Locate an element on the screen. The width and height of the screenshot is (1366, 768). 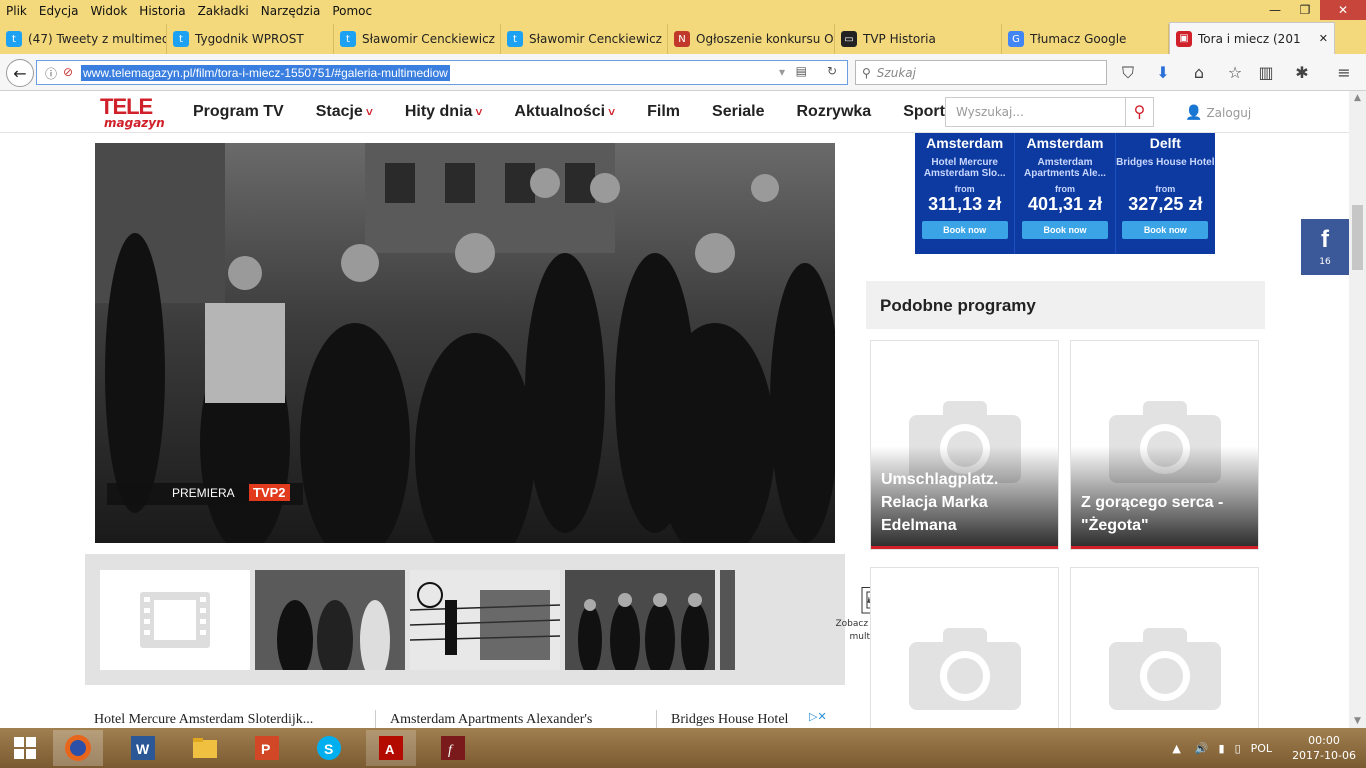
reload-icon: ↻ is located at coordinates (832, 71).